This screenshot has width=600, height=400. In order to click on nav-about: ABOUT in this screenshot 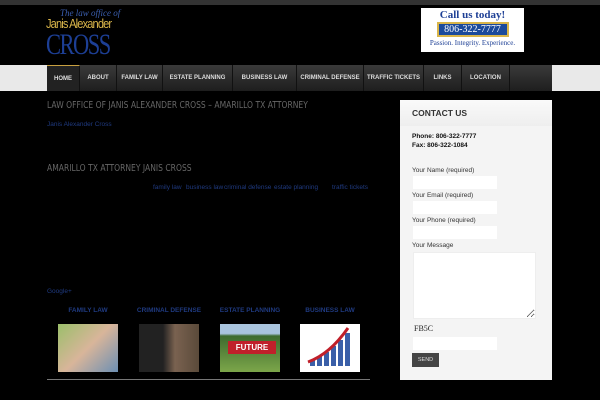, I will do `click(98, 78)`.